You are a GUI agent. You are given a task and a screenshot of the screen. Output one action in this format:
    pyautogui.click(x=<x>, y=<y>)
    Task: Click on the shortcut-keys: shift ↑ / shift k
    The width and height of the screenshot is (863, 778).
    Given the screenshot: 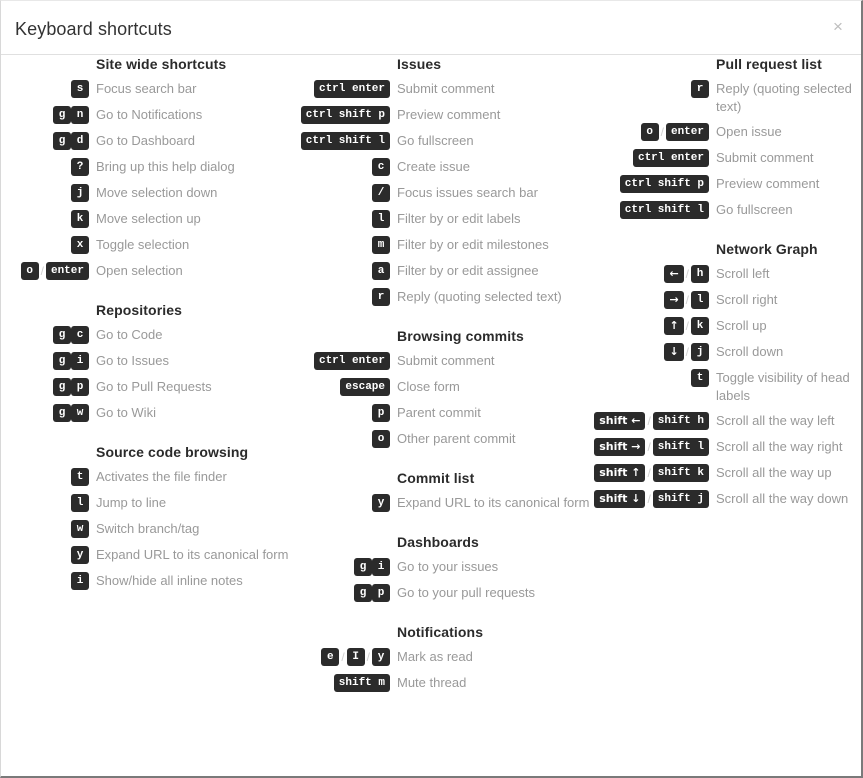 What is the action you would take?
    pyautogui.click(x=640, y=472)
    